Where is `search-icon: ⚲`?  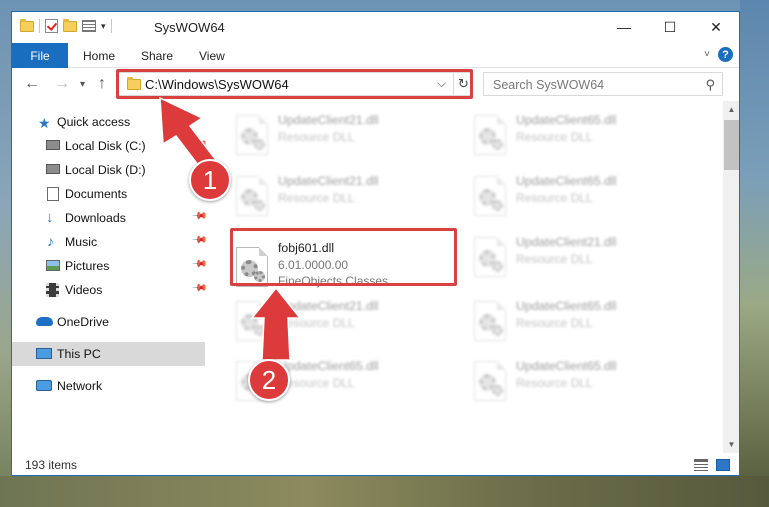 search-icon: ⚲ is located at coordinates (710, 85).